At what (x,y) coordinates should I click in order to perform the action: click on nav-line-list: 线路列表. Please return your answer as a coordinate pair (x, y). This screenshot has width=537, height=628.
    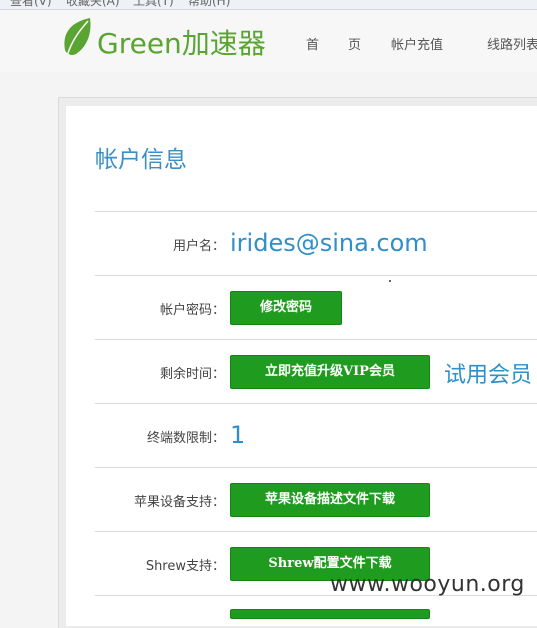
    Looking at the image, I should click on (512, 43).